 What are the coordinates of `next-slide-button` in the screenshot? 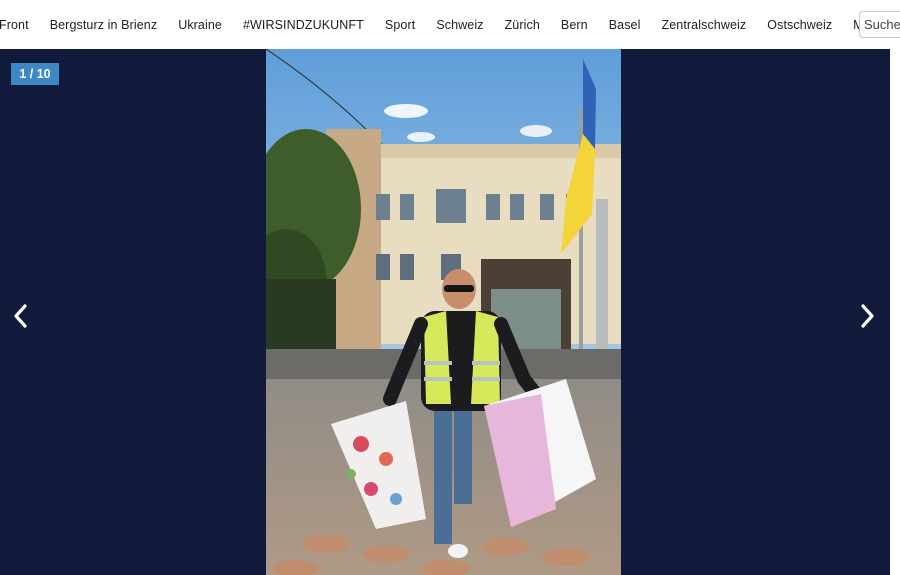 It's located at (868, 316).